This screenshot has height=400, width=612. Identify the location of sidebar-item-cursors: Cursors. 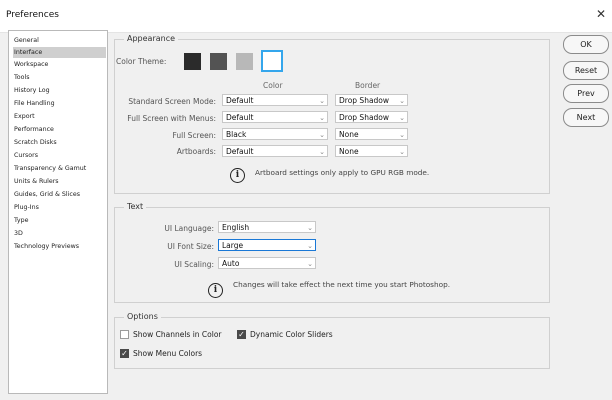
(59, 155).